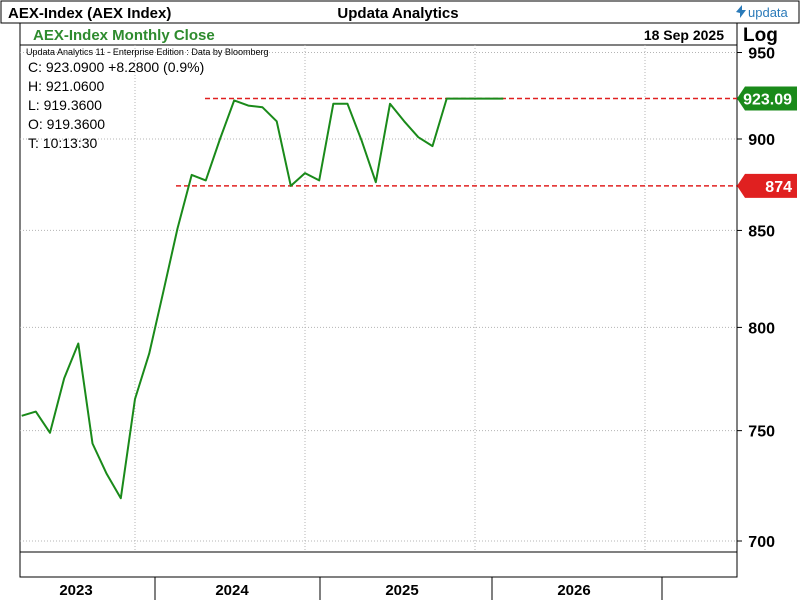 The image size is (800, 600). Describe the element at coordinates (75, 590) in the screenshot. I see `x-tick-label: 2023` at that location.